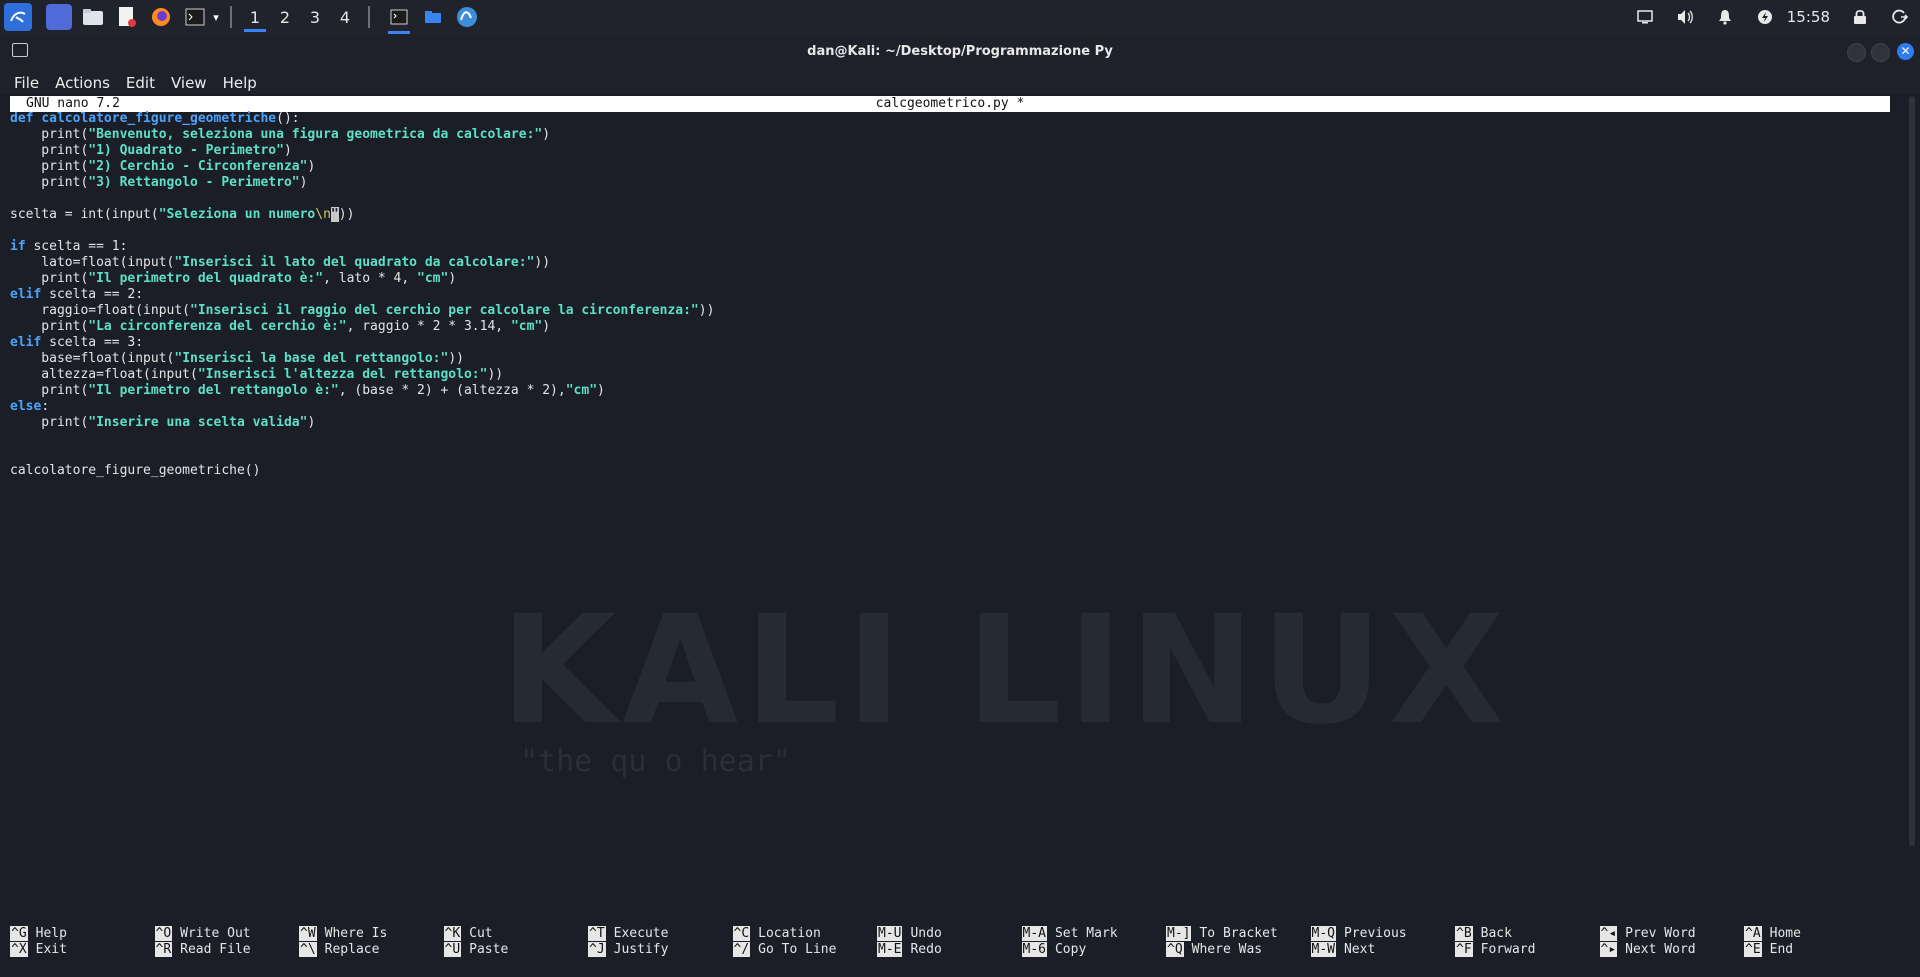 Image resolution: width=1920 pixels, height=977 pixels. What do you see at coordinates (1660, 933) in the screenshot?
I see `shortcut-label: Prev Word` at bounding box center [1660, 933].